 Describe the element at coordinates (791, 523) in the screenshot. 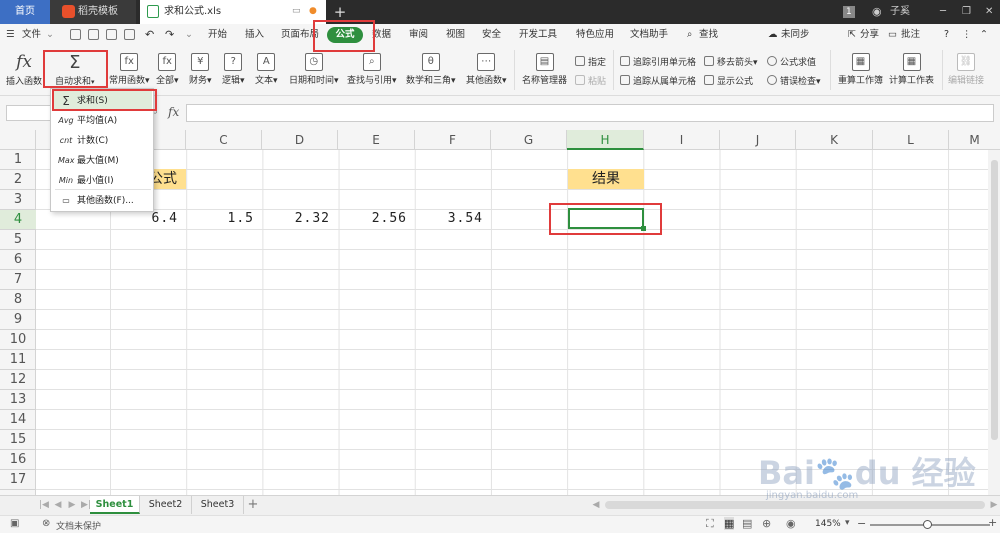

I see `eye-protect-icon: ◉` at that location.